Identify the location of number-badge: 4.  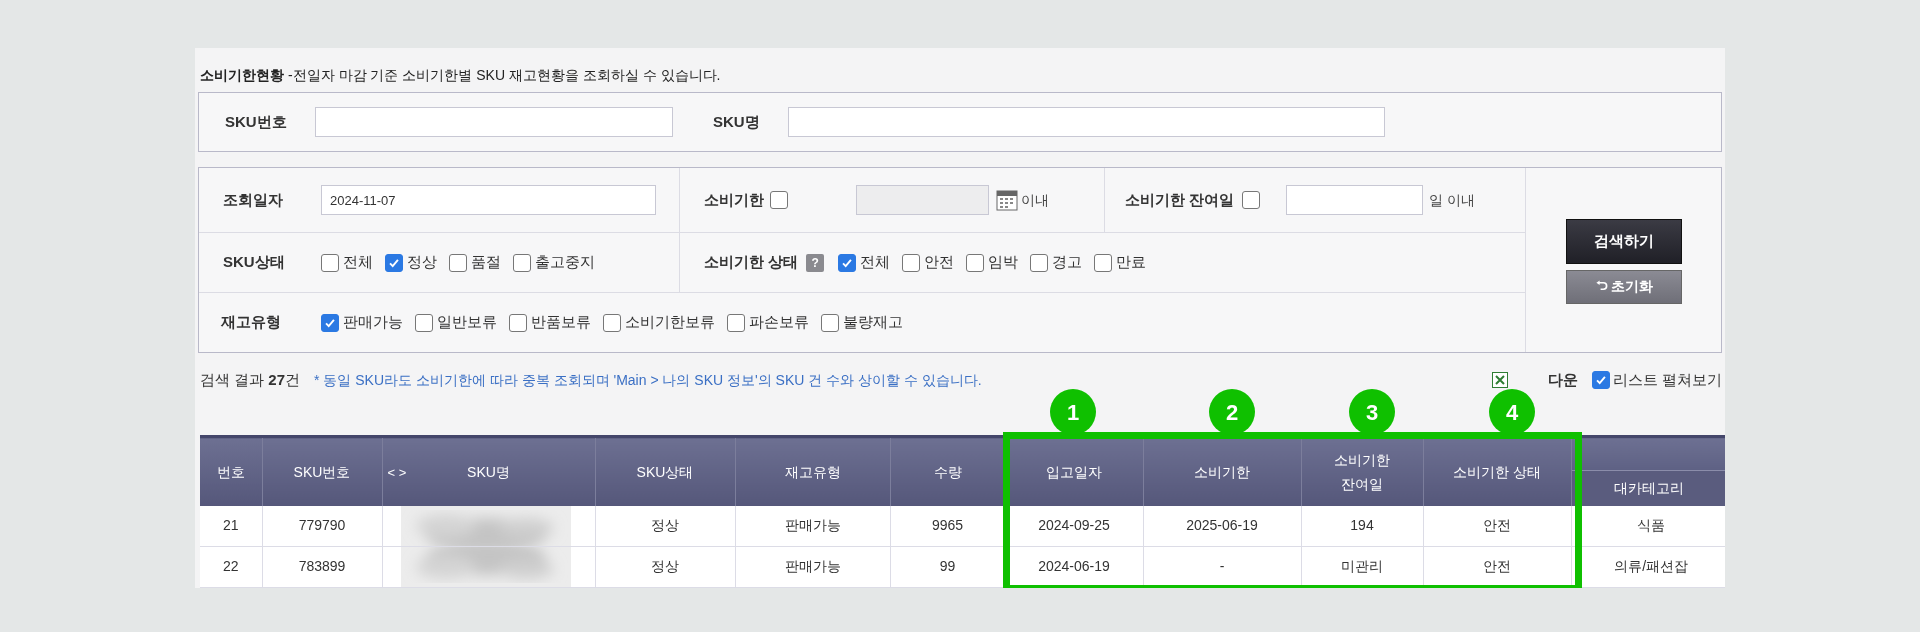
(1512, 412).